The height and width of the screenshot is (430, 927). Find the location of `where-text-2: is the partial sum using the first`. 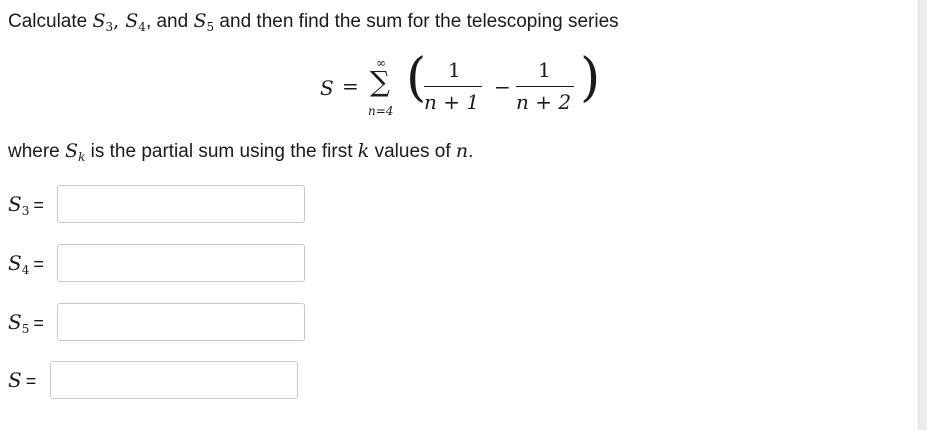

where-text-2: is the partial sum using the first is located at coordinates (221, 151).